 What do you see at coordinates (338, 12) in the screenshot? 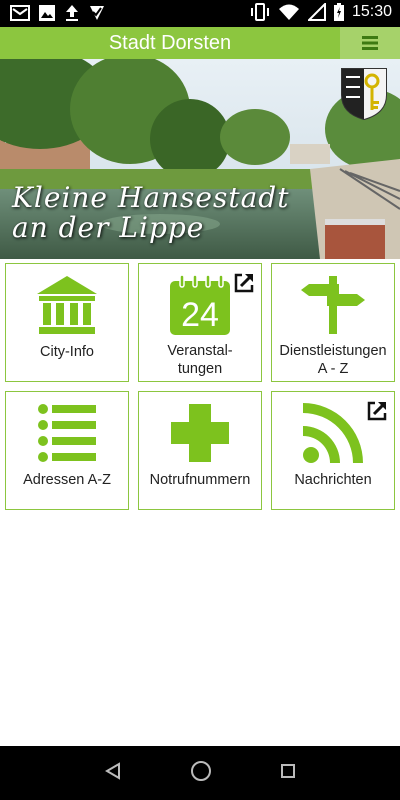
I see `battery-icon` at bounding box center [338, 12].